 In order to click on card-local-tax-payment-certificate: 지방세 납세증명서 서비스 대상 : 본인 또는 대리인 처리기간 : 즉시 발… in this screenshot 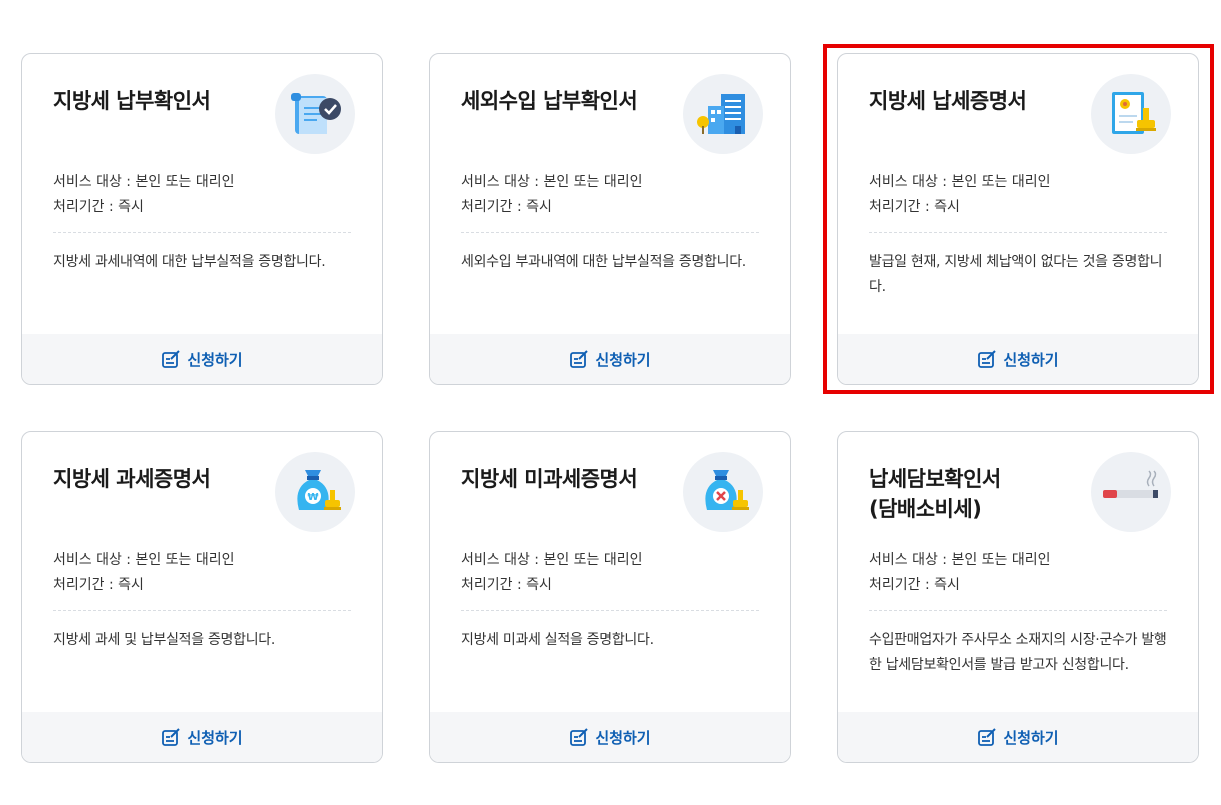, I will do `click(1018, 219)`.